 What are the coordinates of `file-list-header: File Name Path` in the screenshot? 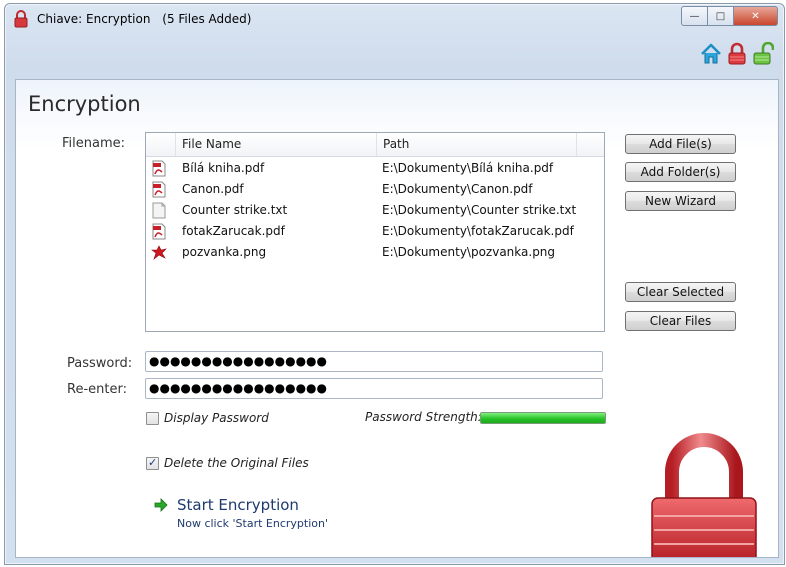 It's located at (375, 145).